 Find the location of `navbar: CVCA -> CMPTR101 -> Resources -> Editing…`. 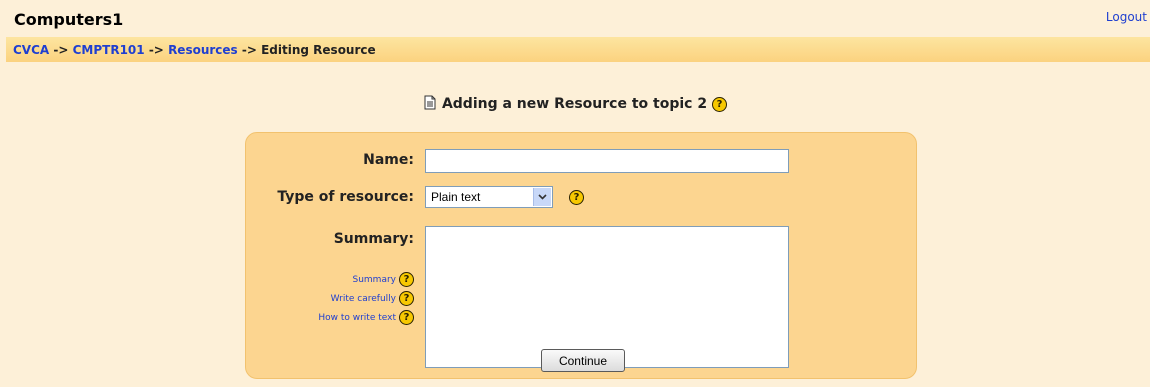

navbar: CVCA -> CMPTR101 -> Resources -> Editing… is located at coordinates (578, 49).